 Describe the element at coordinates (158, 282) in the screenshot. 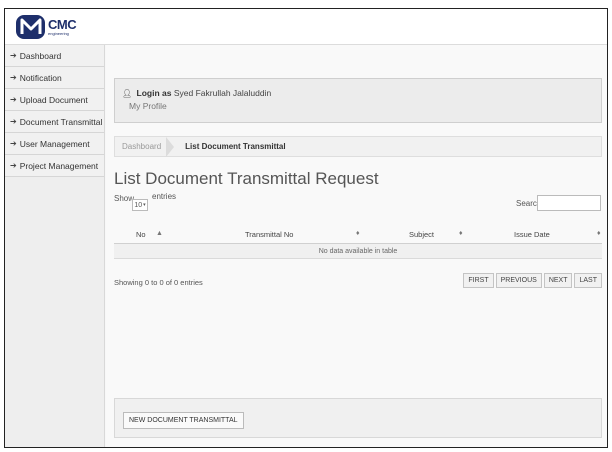

I see `table-info: Showing 0 to 0 of 0 entries` at that location.